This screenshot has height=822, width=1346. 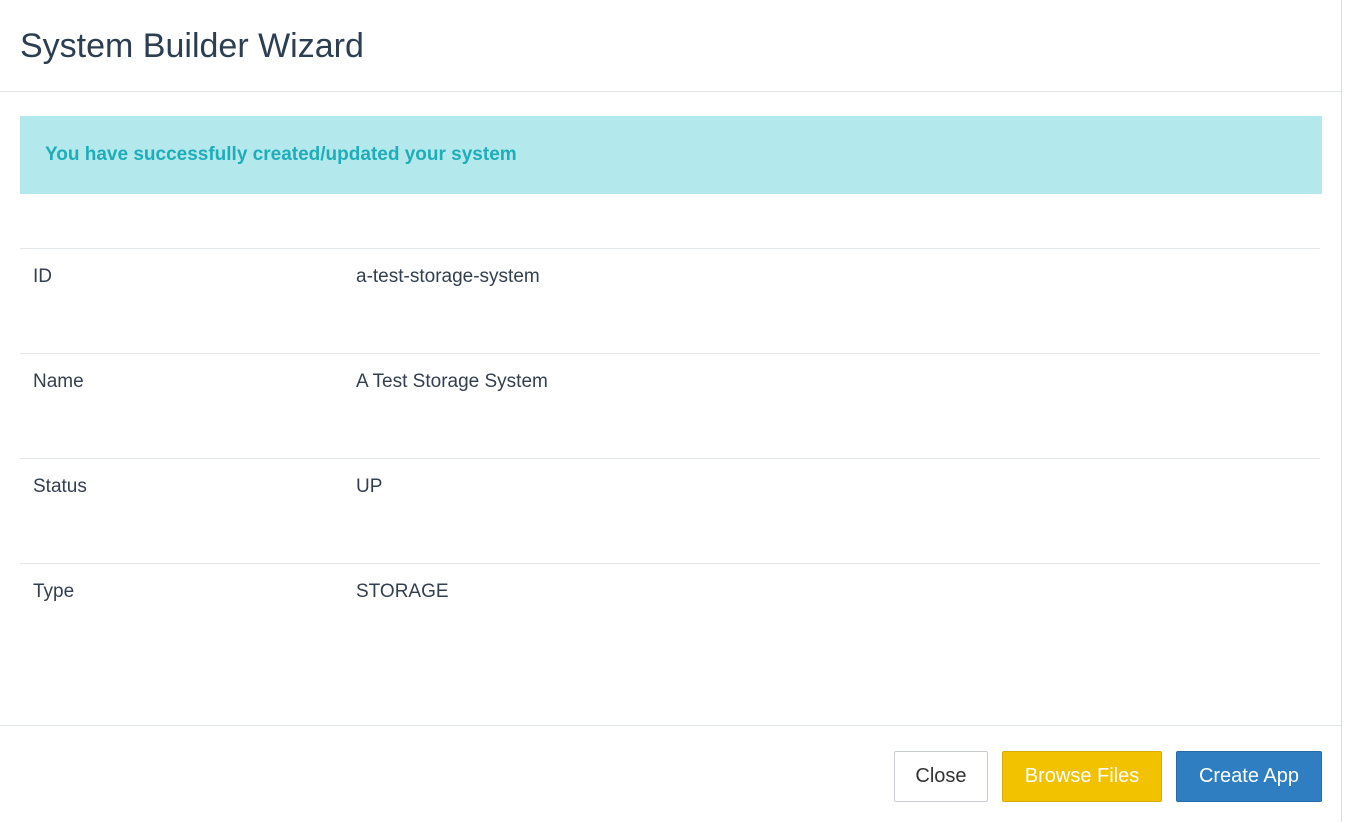 What do you see at coordinates (1249, 776) in the screenshot?
I see `create-app-button: Create App` at bounding box center [1249, 776].